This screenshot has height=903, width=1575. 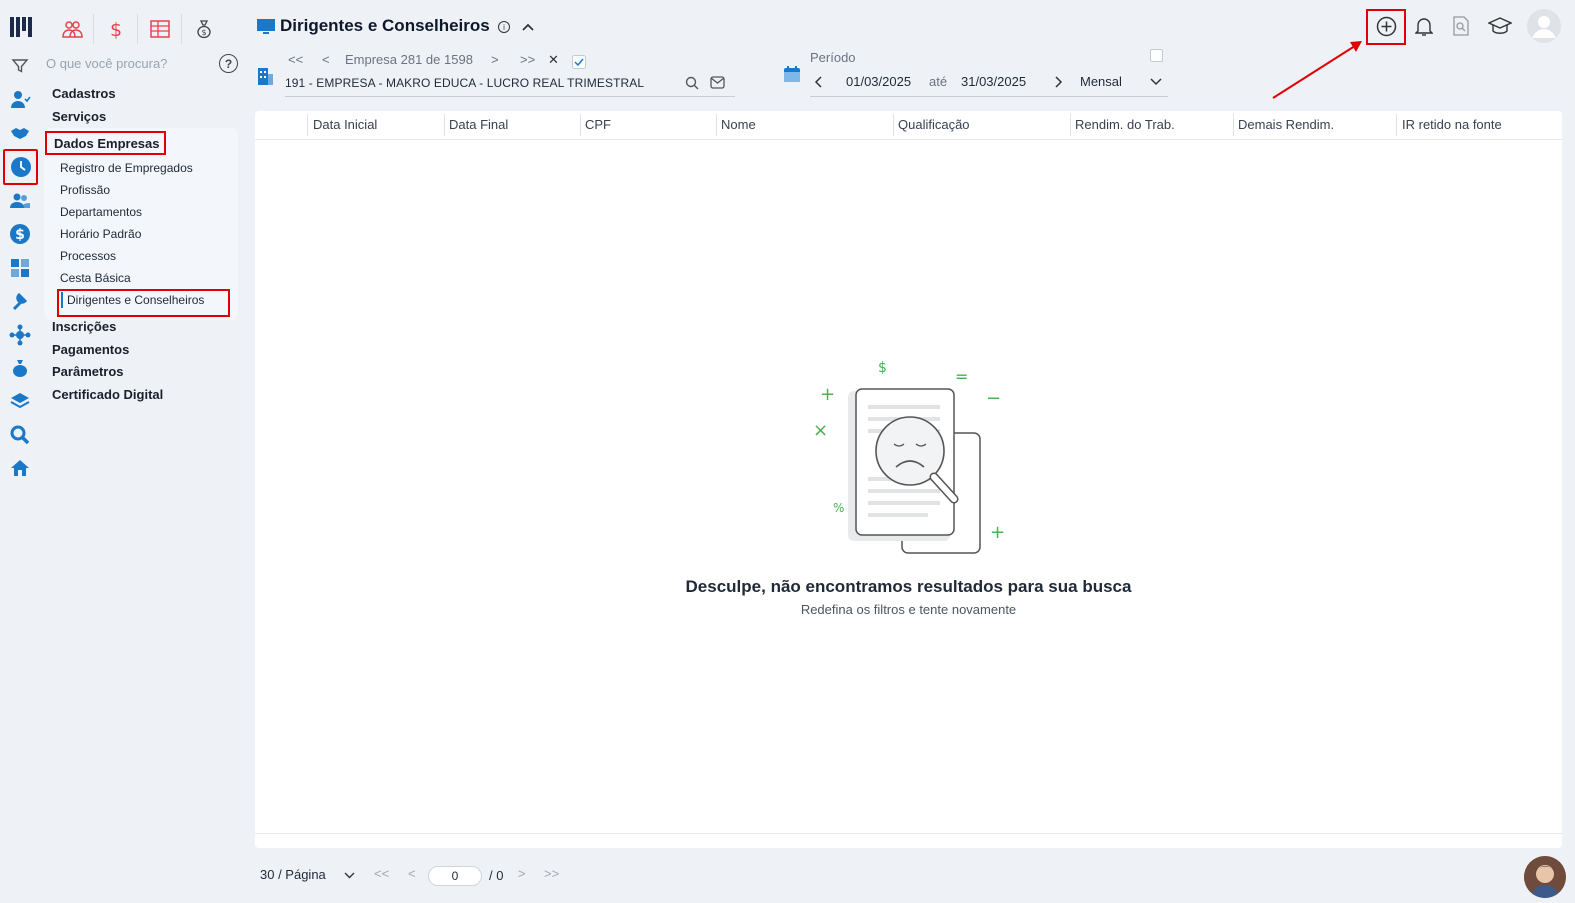 I want to click on submenu-item-departamentos: Departamentos, so click(x=101, y=212).